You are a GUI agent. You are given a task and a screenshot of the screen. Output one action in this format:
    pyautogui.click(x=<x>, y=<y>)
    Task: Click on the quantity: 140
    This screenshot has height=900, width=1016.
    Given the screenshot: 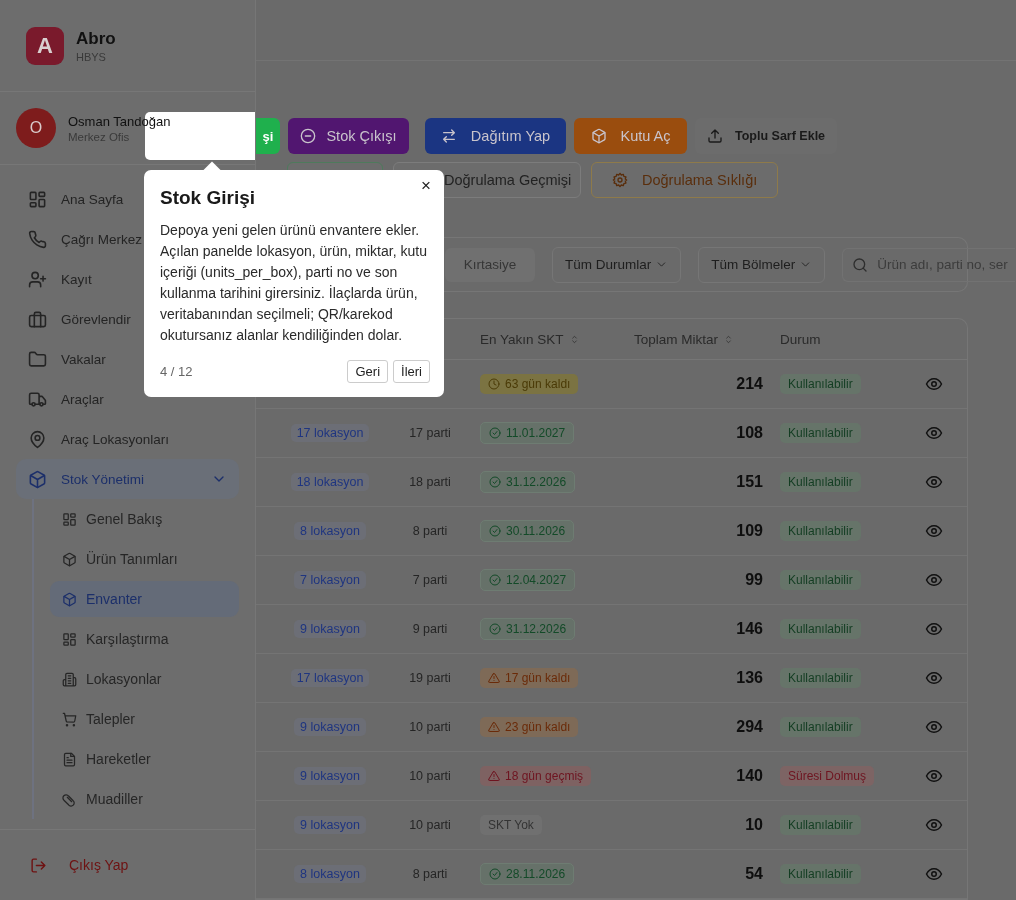 What is the action you would take?
    pyautogui.click(x=749, y=775)
    